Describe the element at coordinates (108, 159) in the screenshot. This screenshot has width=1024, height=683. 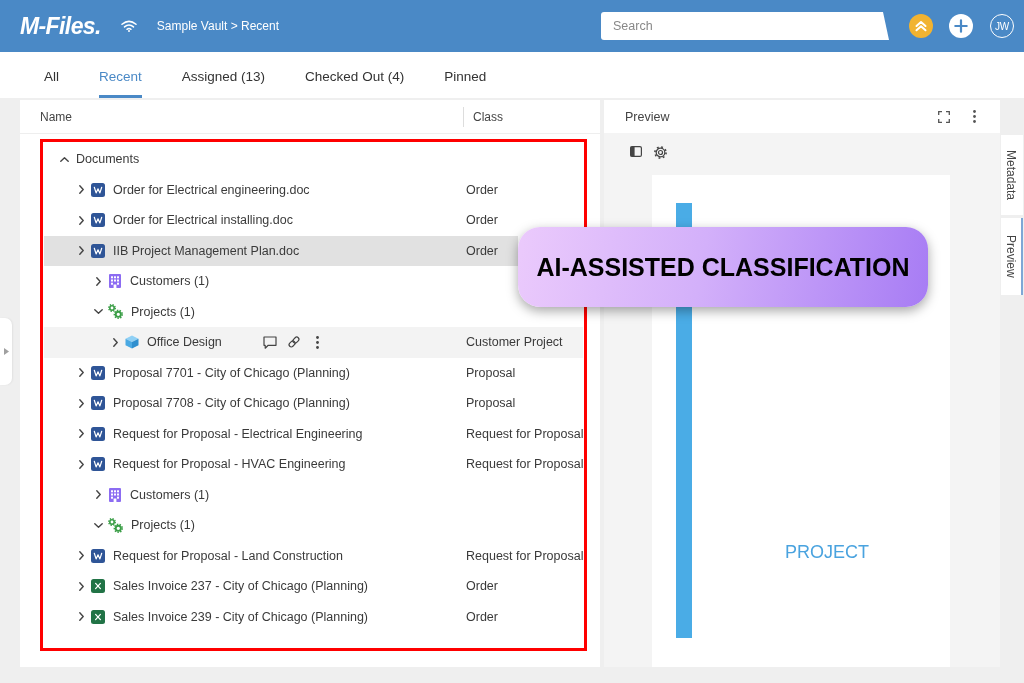
I see `group-label: Documents` at that location.